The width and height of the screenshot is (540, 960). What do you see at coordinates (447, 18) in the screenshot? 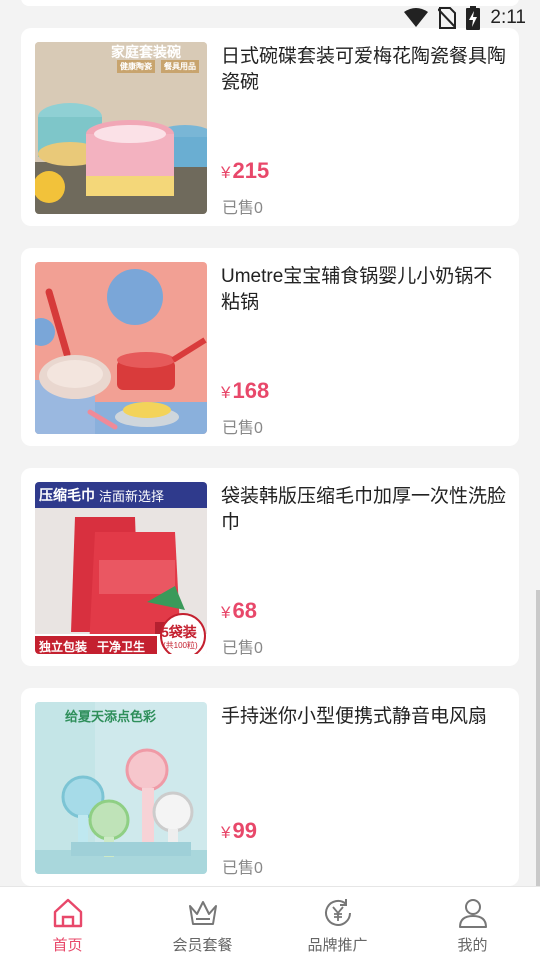
I see `no-sim-icon` at bounding box center [447, 18].